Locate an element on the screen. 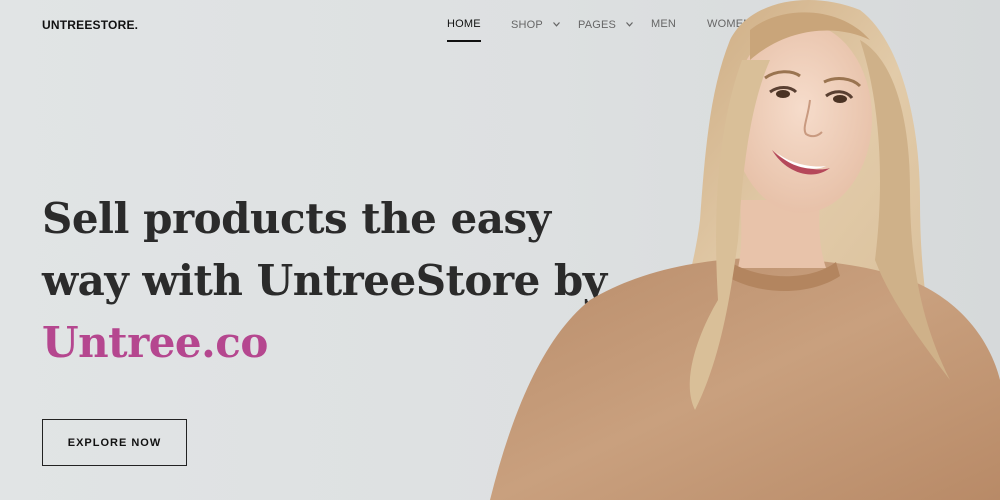  nav-home: HOME is located at coordinates (464, 30).